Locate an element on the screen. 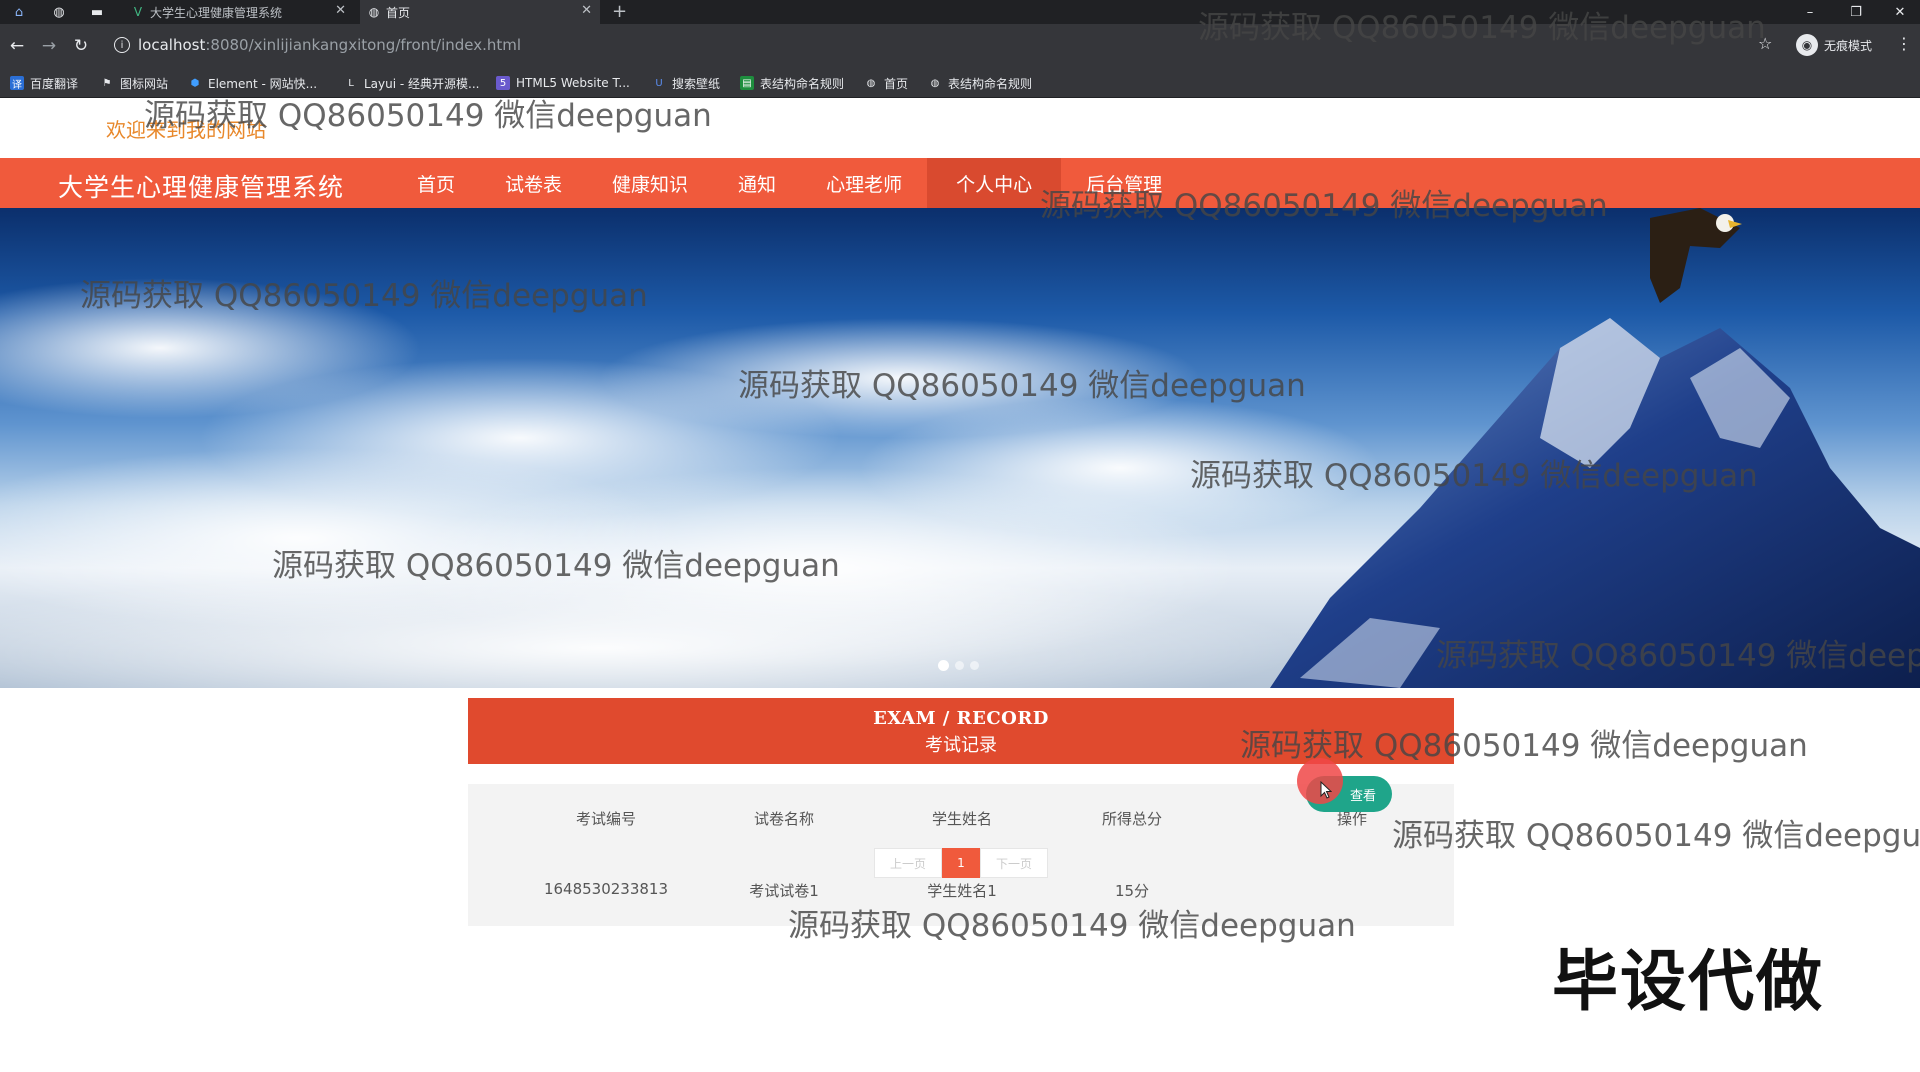 This screenshot has height=1072, width=1920. welcome-text: 欢迎来到我的网站 is located at coordinates (186, 130).